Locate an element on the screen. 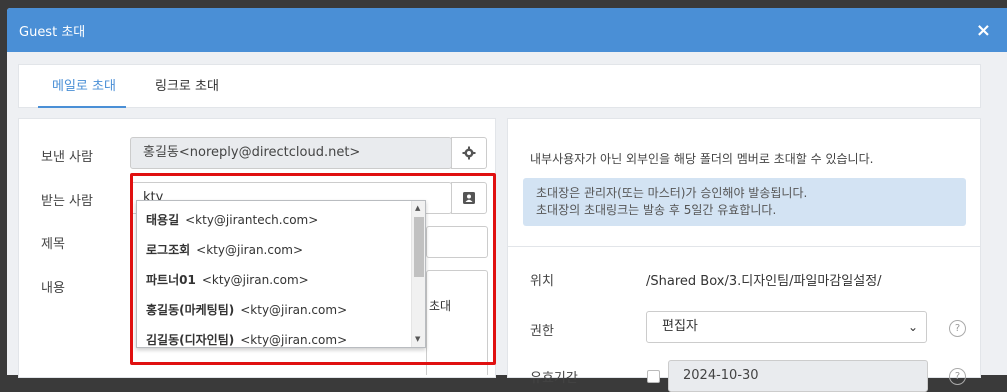 This screenshot has width=1007, height=392. contact-book-icon is located at coordinates (469, 198).